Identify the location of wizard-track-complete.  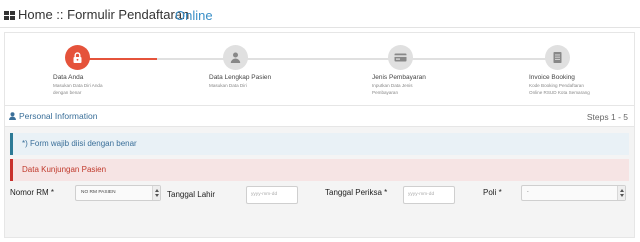
(123, 59).